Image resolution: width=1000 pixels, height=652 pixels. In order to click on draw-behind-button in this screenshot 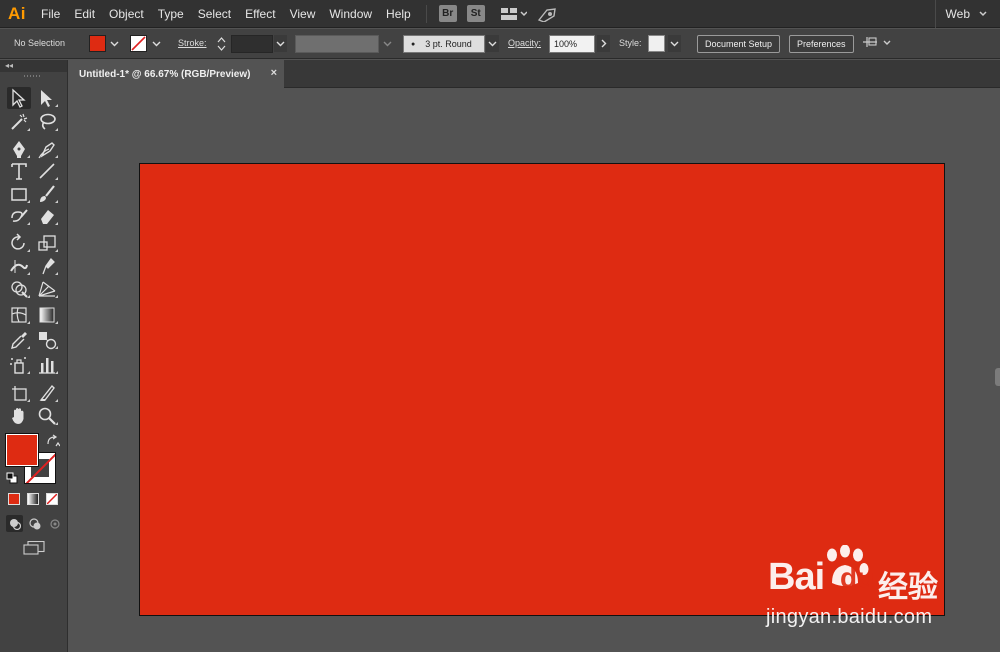, I will do `click(34, 523)`.